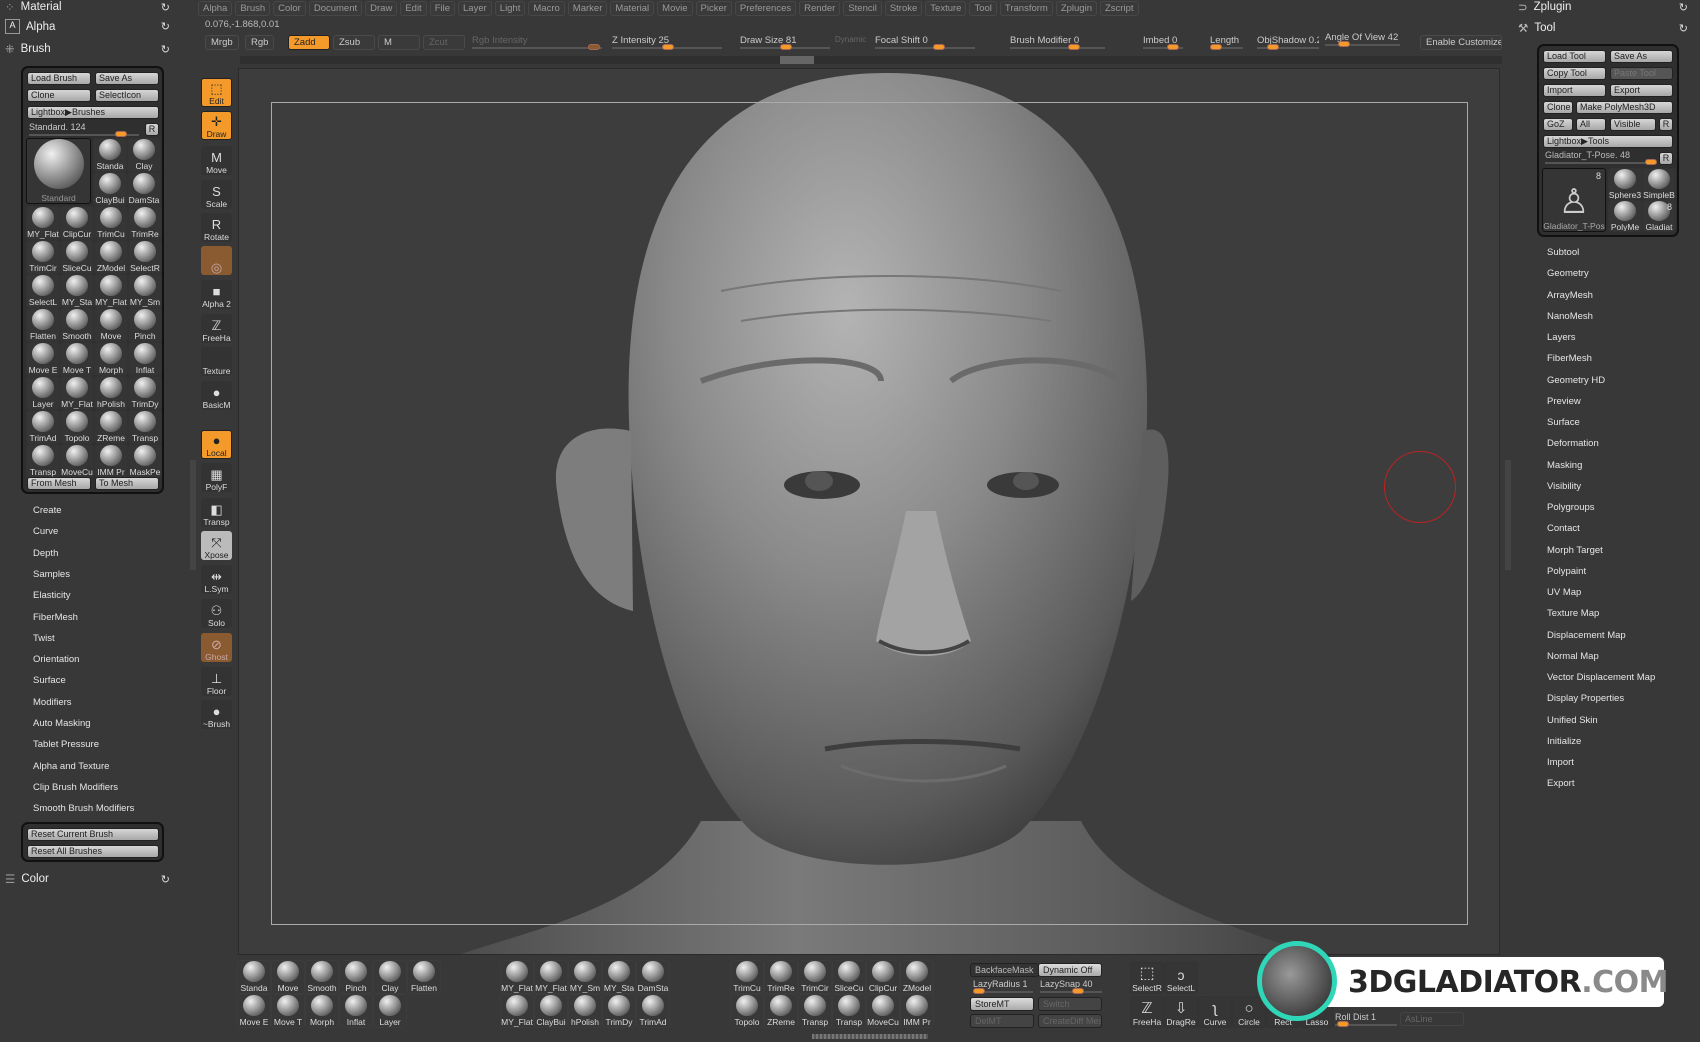 The image size is (1700, 1042). I want to click on subpalette-polypaint: Polypaint, so click(1566, 571).